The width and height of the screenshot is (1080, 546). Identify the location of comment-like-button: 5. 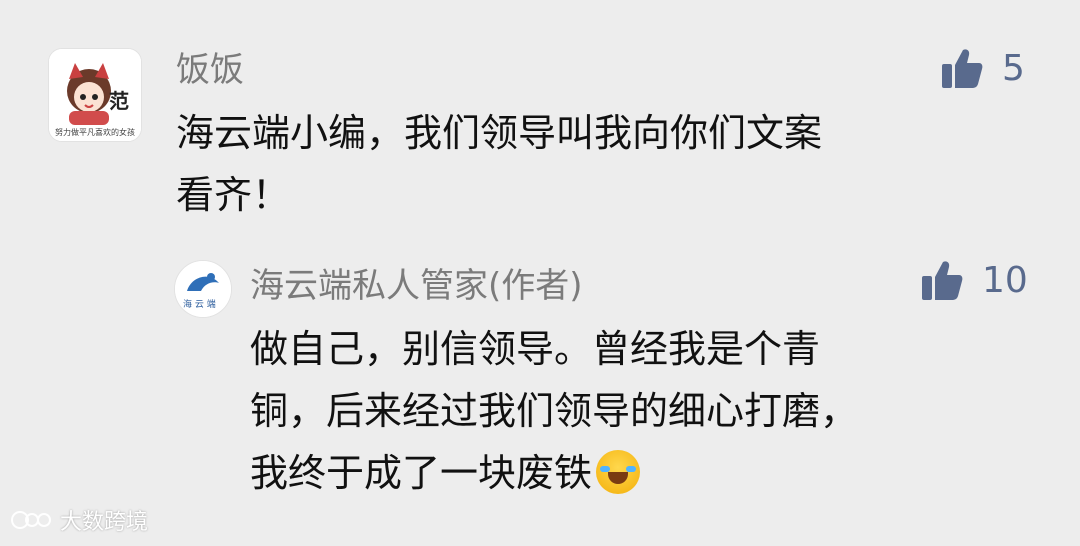
(982, 68).